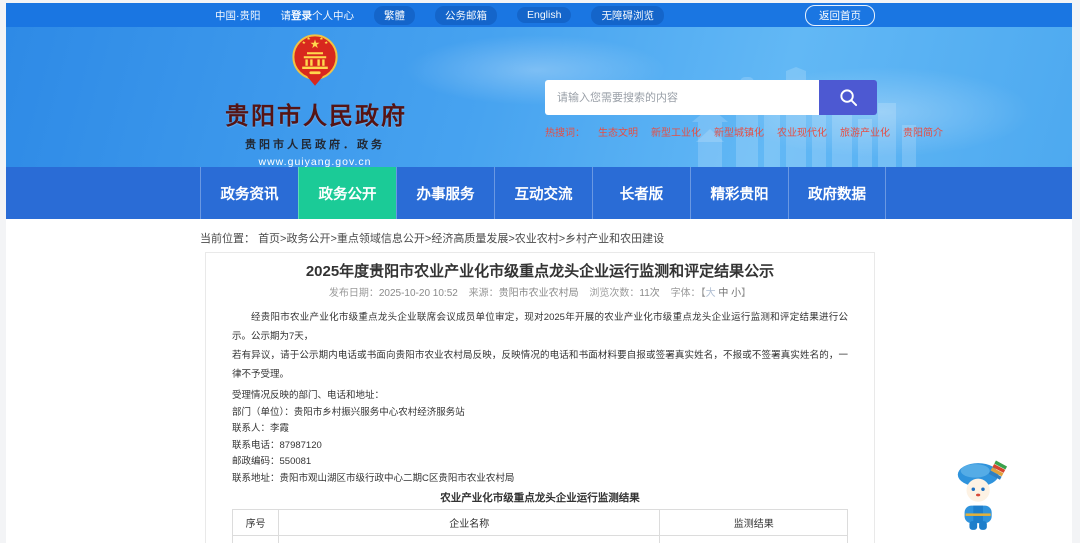 The width and height of the screenshot is (1080, 543). What do you see at coordinates (301, 15) in the screenshot?
I see `login-bold: 登录` at bounding box center [301, 15].